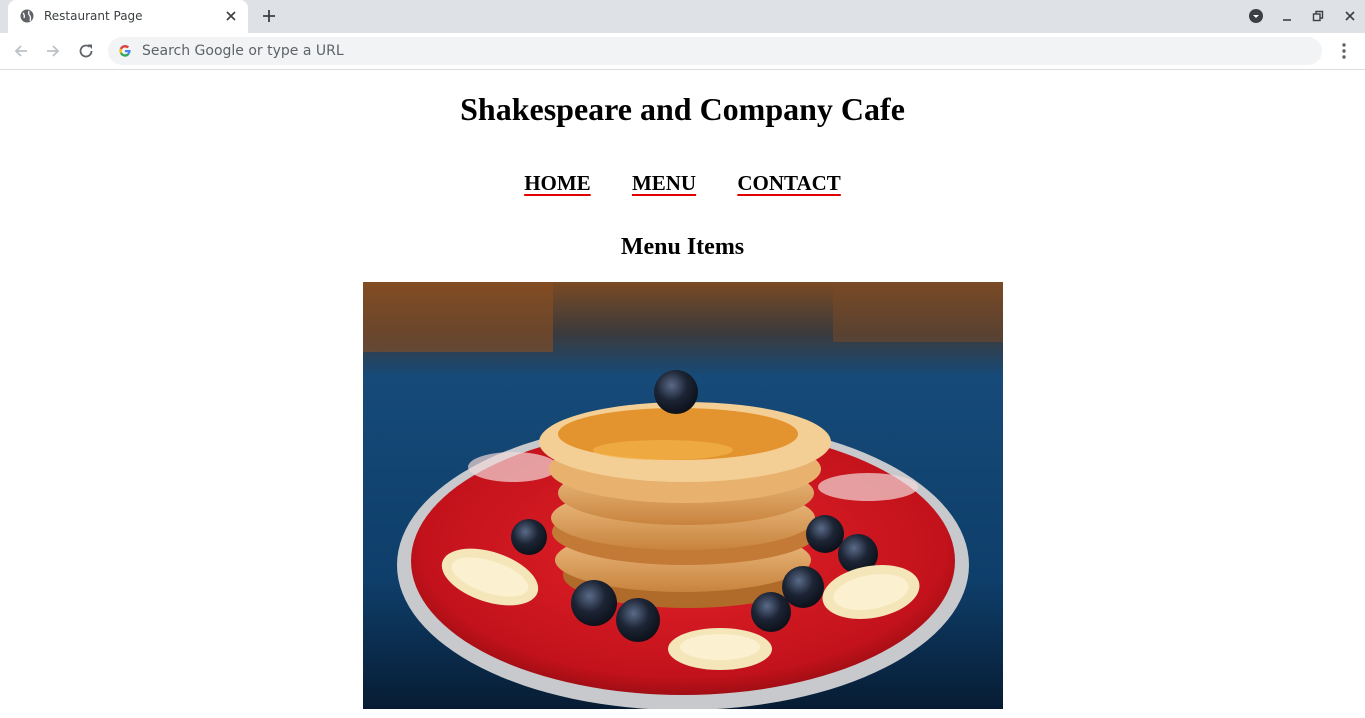 The height and width of the screenshot is (718, 1365). What do you see at coordinates (682, 16) in the screenshot?
I see `tab-strip: Restaurant Page` at bounding box center [682, 16].